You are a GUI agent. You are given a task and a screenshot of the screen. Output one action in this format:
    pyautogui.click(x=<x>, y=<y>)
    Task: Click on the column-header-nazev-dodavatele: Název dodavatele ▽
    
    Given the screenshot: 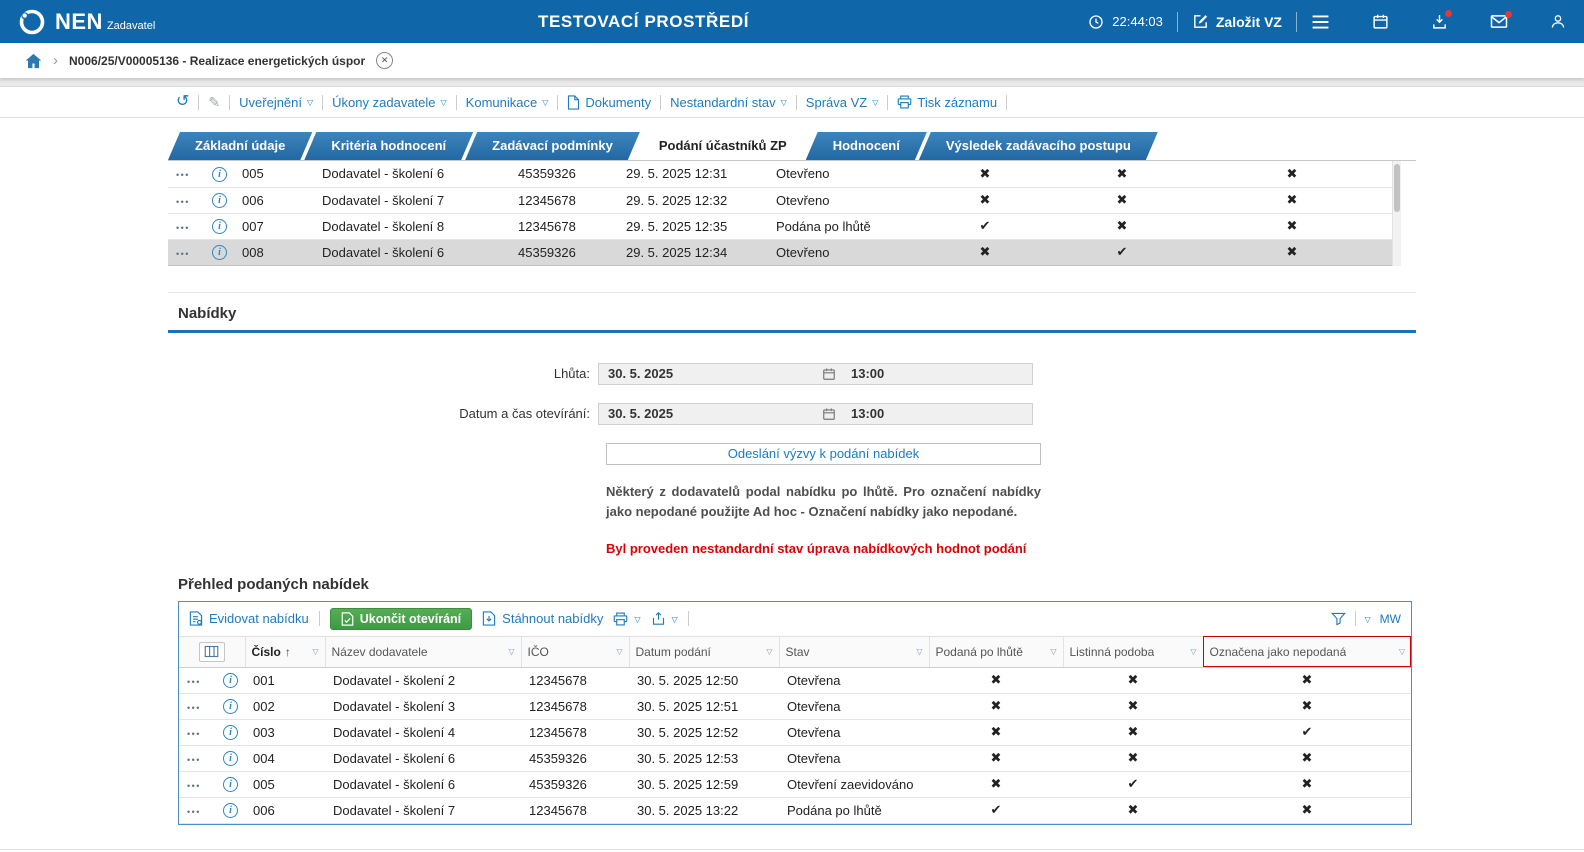 What is the action you would take?
    pyautogui.click(x=422, y=651)
    